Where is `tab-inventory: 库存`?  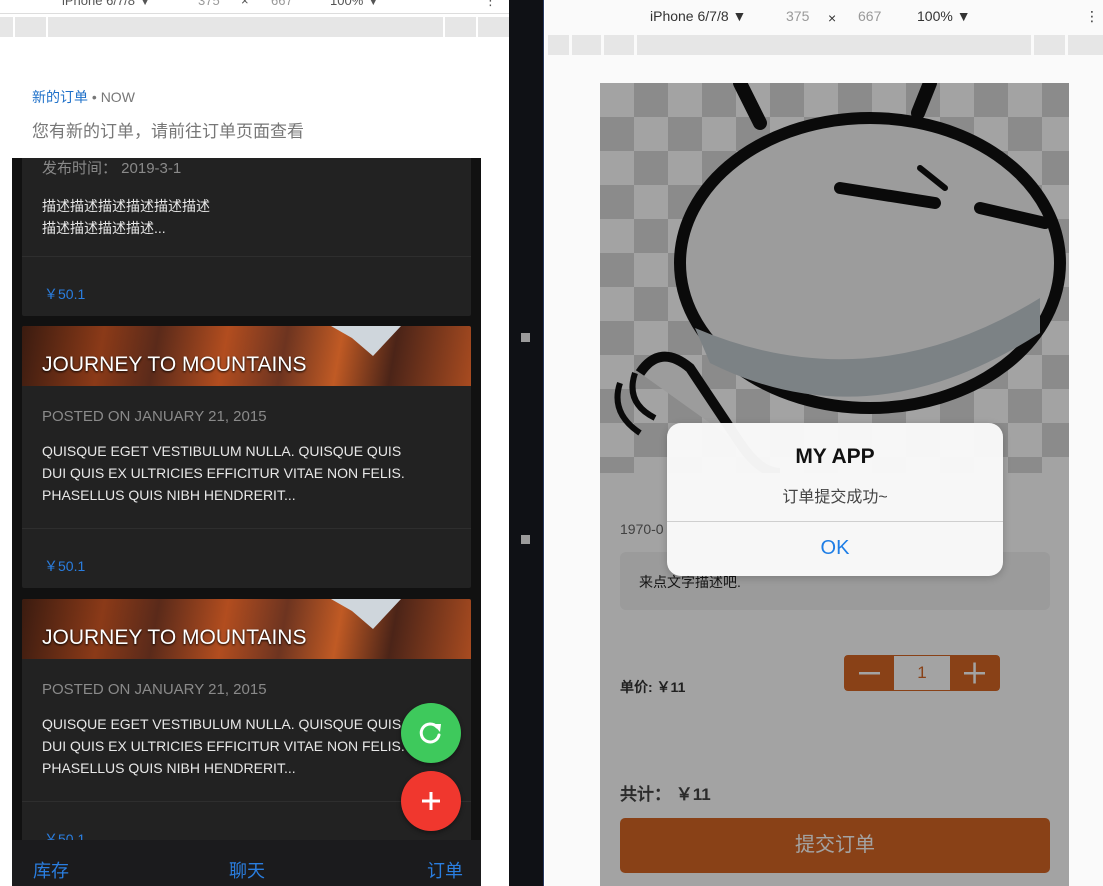
tab-inventory: 库存 is located at coordinates (51, 870).